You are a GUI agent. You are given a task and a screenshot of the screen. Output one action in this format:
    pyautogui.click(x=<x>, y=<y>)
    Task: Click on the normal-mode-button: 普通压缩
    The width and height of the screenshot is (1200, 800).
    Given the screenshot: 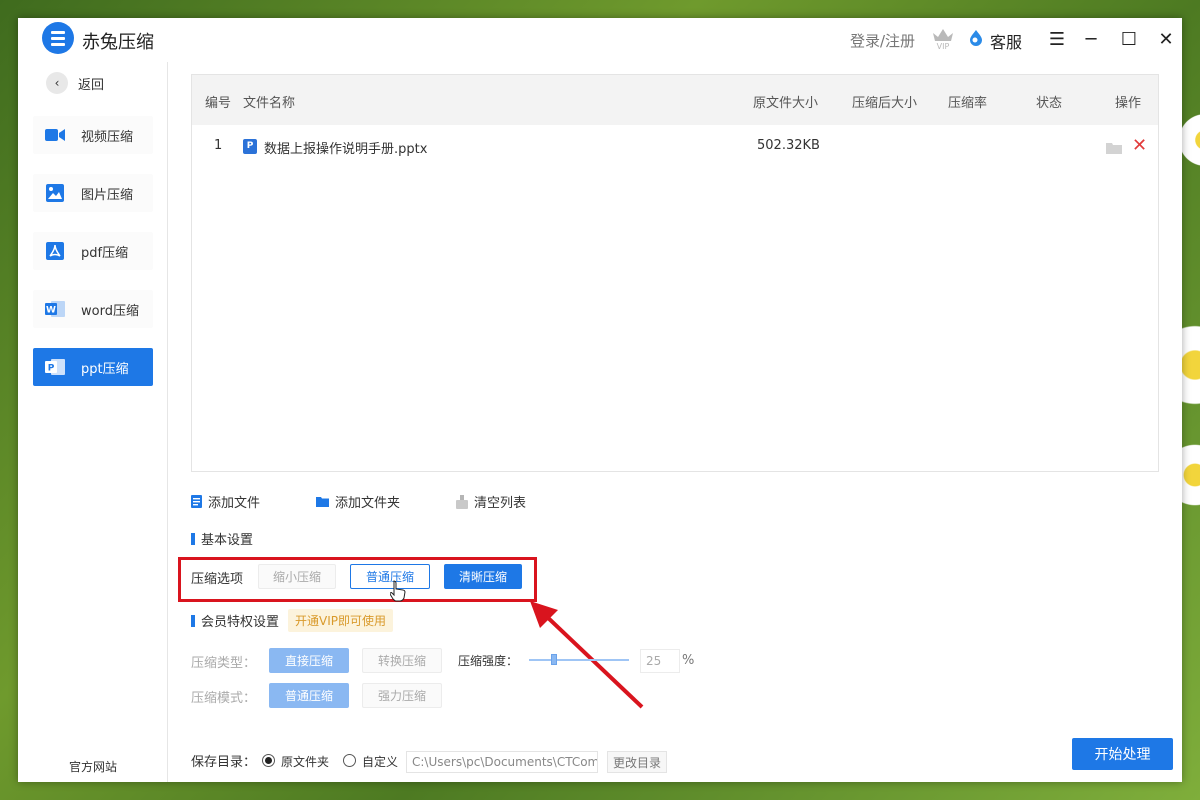 What is the action you would take?
    pyautogui.click(x=309, y=695)
    